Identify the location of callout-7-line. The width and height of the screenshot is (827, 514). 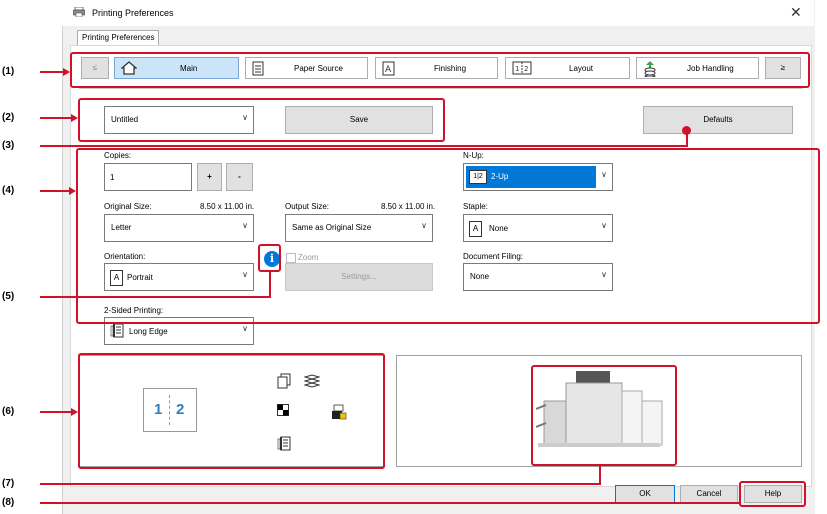
(320, 484).